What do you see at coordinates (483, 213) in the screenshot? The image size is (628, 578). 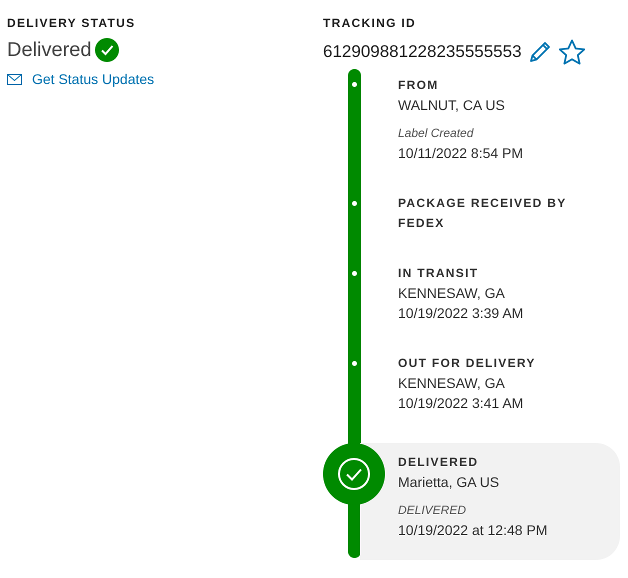 I see `event-title: PACKAGE RECEIVED BY FEDEX` at bounding box center [483, 213].